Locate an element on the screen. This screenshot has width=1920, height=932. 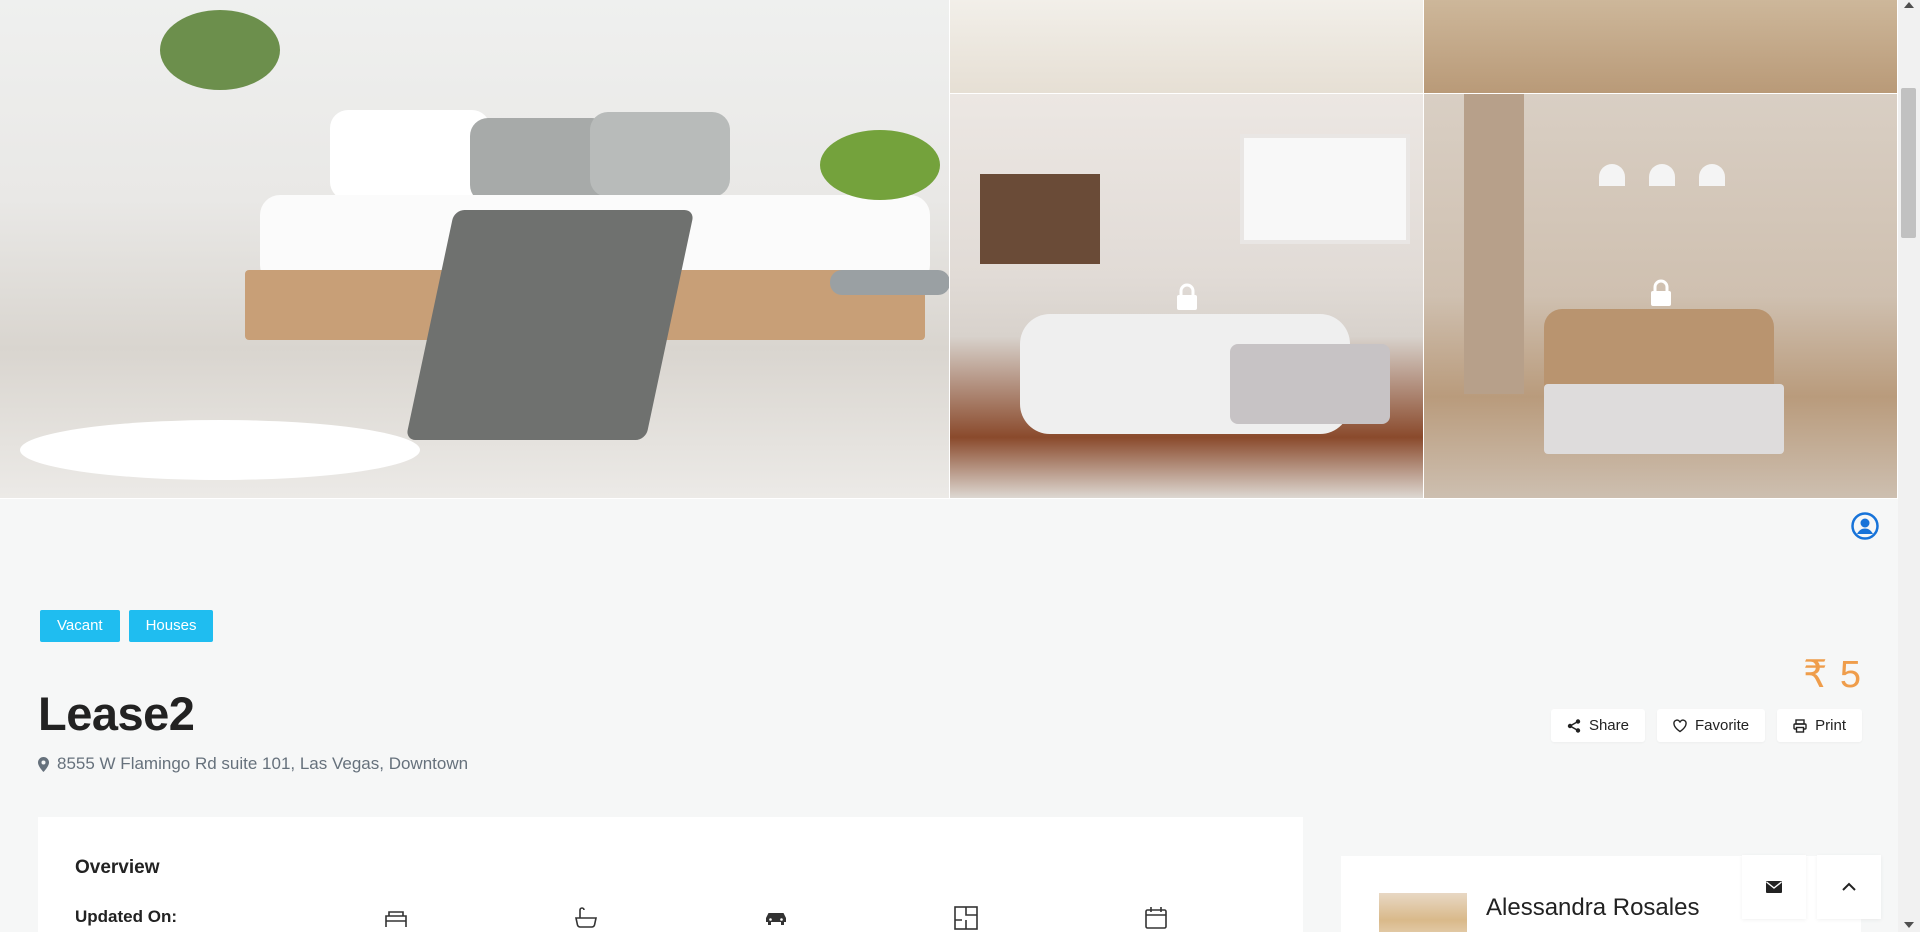
overview-features is located at coordinates (776, 918).